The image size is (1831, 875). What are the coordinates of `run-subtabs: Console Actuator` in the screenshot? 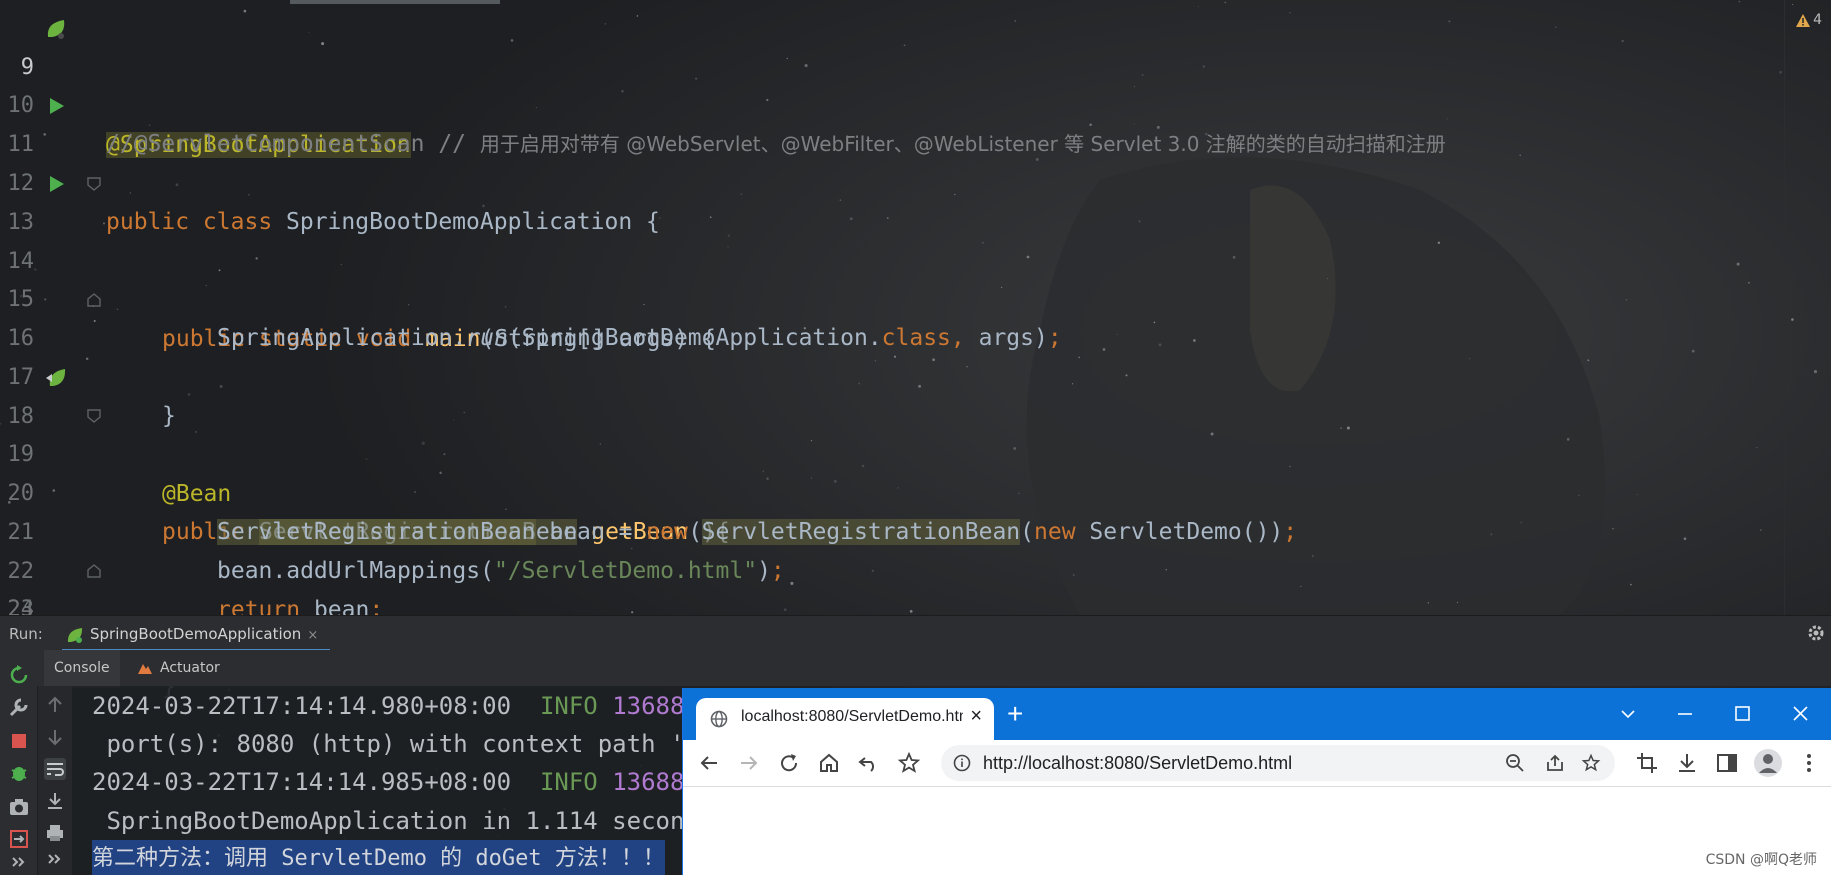 It's located at (915, 669).